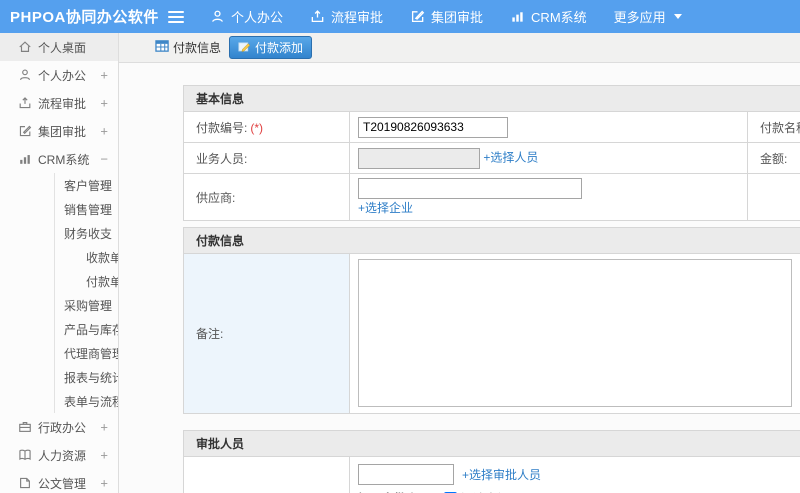  I want to click on nav-personal-office: 个人办公, so click(246, 16).